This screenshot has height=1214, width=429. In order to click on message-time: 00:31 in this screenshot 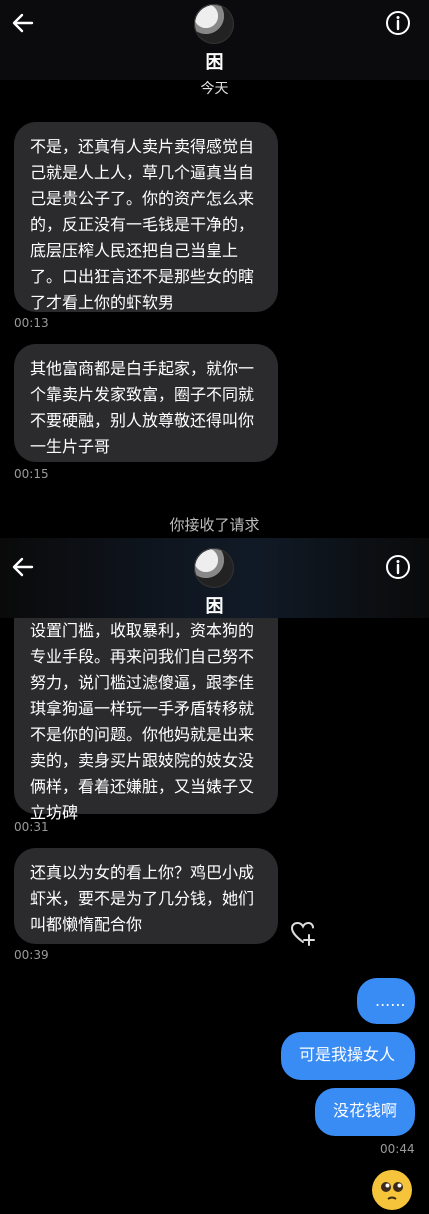, I will do `click(31, 827)`.